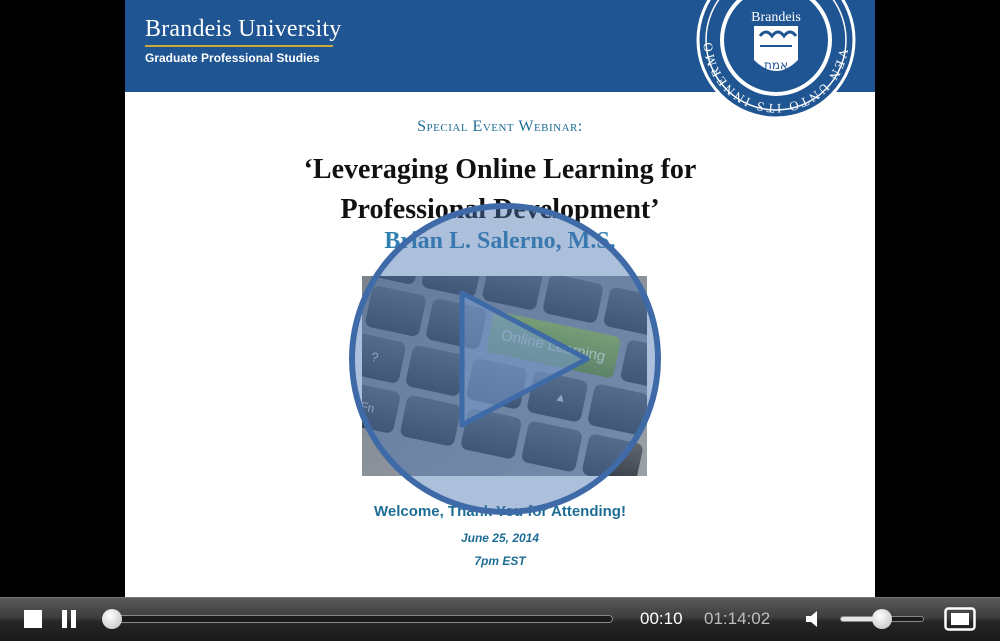 The width and height of the screenshot is (1000, 641). Describe the element at coordinates (243, 29) in the screenshot. I see `brand-name: Brandeis University` at that location.